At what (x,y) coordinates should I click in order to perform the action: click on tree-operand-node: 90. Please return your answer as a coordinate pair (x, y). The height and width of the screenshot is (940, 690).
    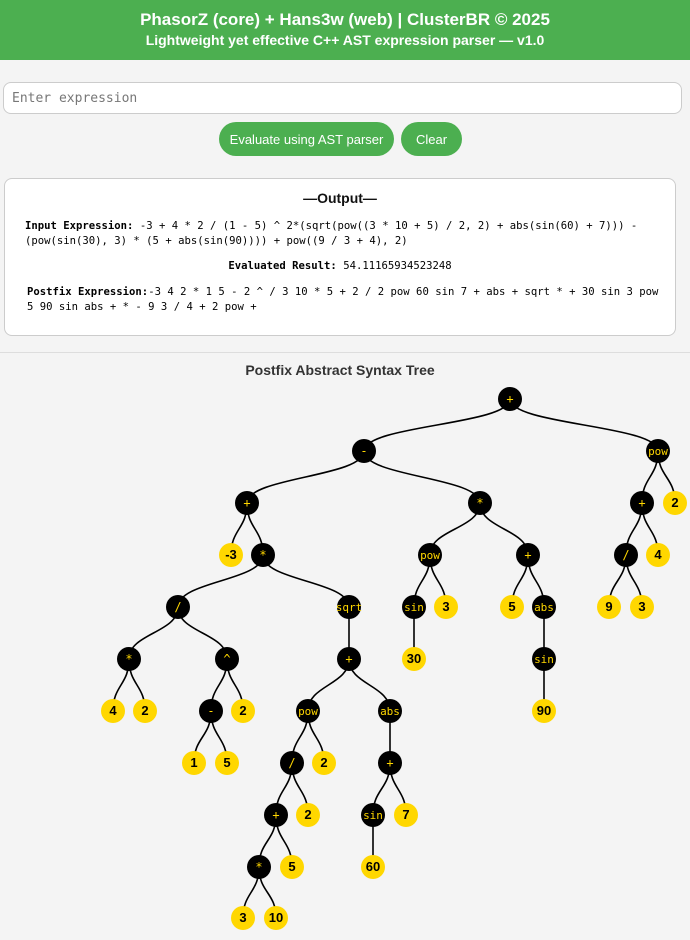
    Looking at the image, I should click on (544, 711).